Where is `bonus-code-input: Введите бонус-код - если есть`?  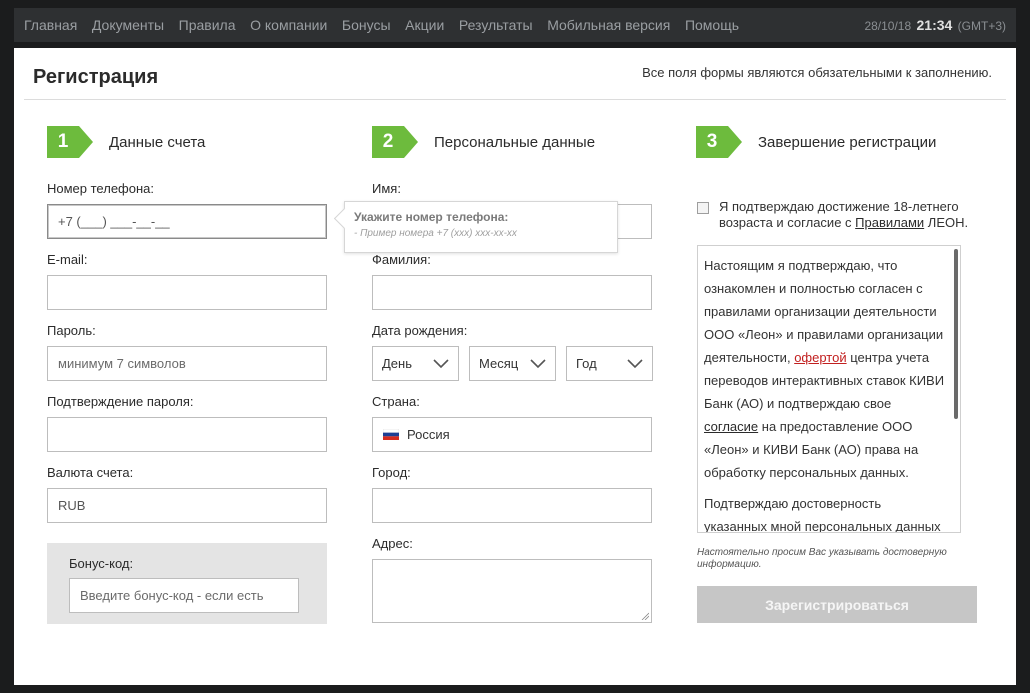 bonus-code-input: Введите бонус-код - если есть is located at coordinates (184, 595).